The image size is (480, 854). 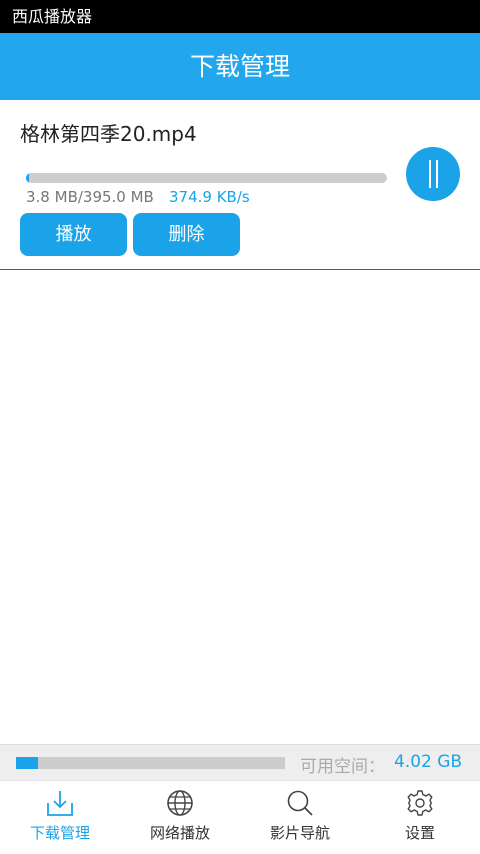 I want to click on nav-download-manager: 下载管理, so click(x=60, y=817).